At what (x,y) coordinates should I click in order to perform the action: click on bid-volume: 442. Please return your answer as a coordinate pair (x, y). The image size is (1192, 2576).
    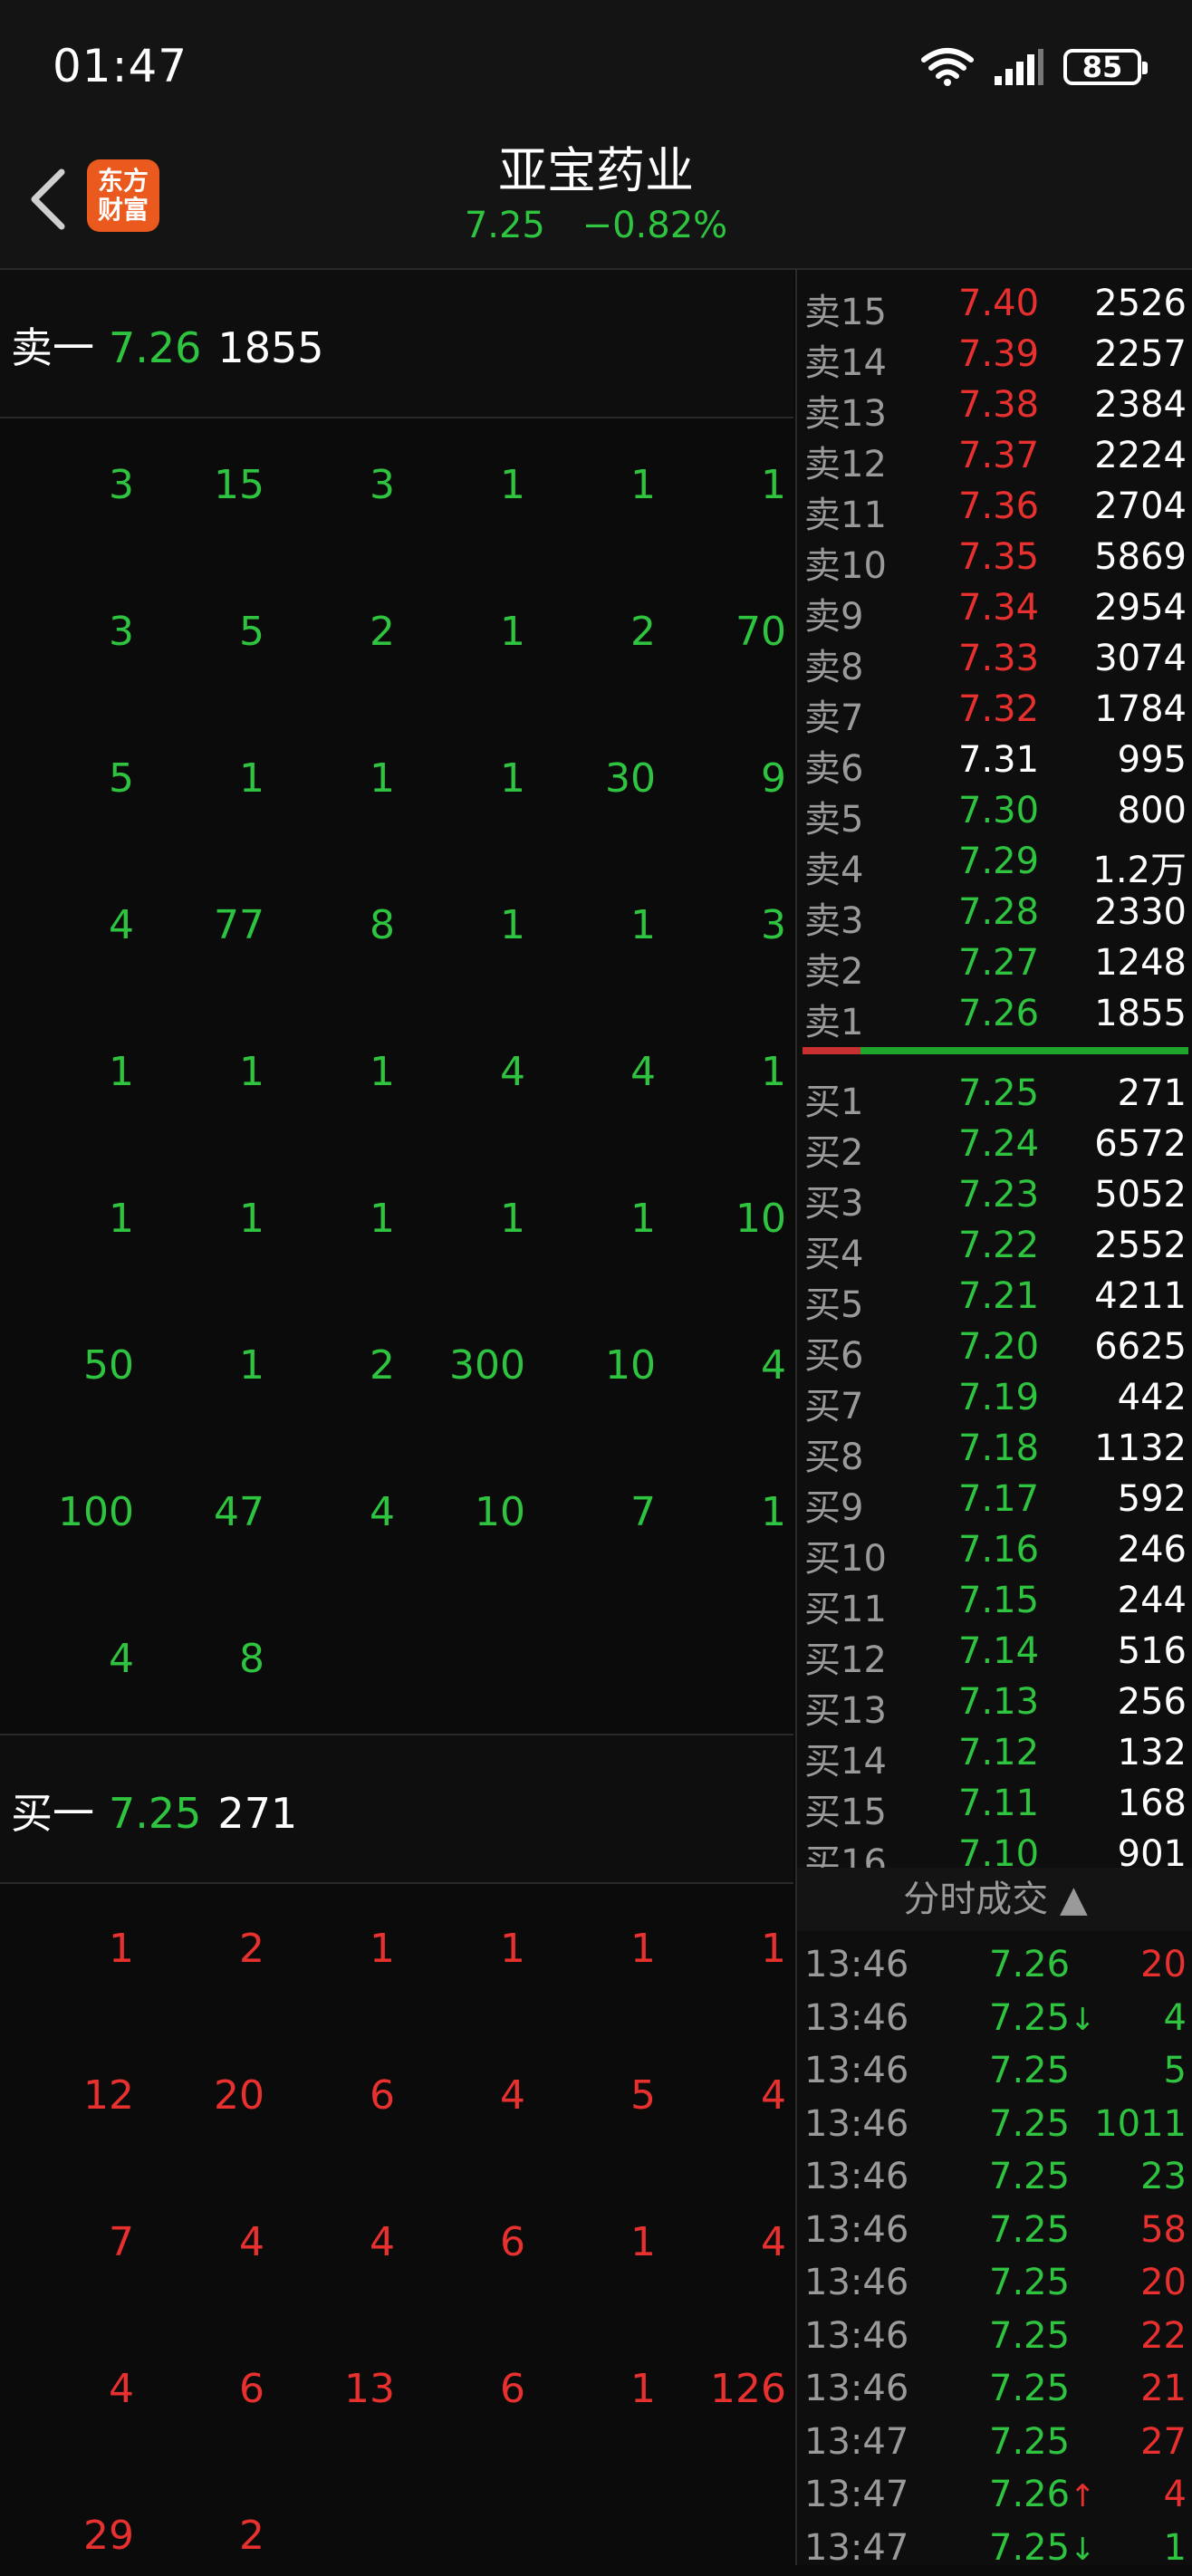
    Looking at the image, I should click on (1152, 1397).